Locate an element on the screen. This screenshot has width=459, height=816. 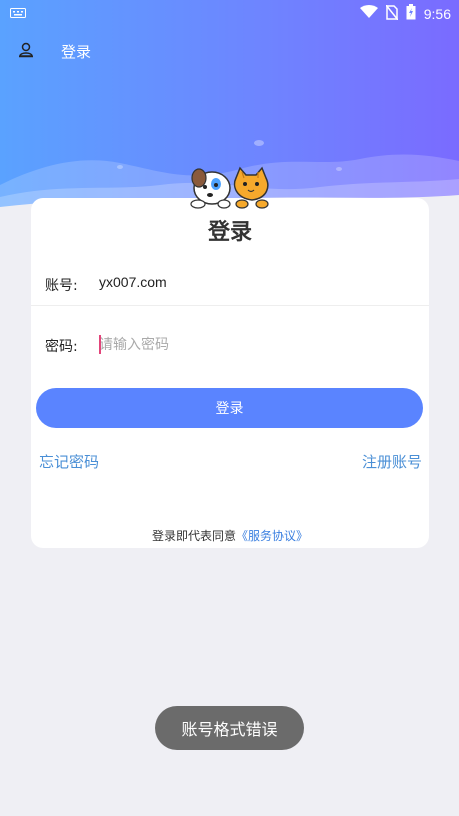
battery-charging-icon is located at coordinates (411, 14).